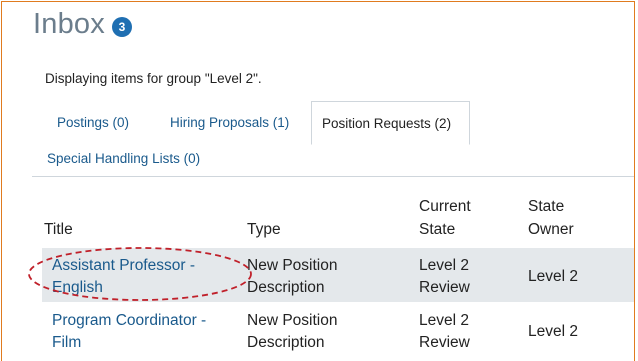  Describe the element at coordinates (66, 342) in the screenshot. I see `row2-title-line2: Film` at that location.